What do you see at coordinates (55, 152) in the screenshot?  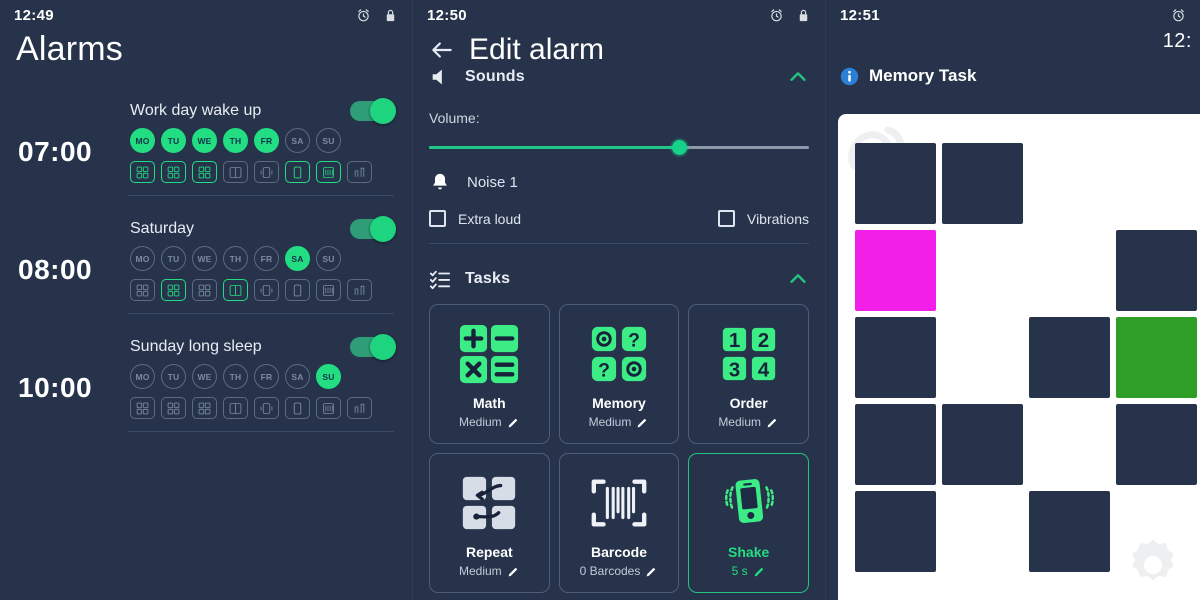 I see `alarm-time: 07:00` at bounding box center [55, 152].